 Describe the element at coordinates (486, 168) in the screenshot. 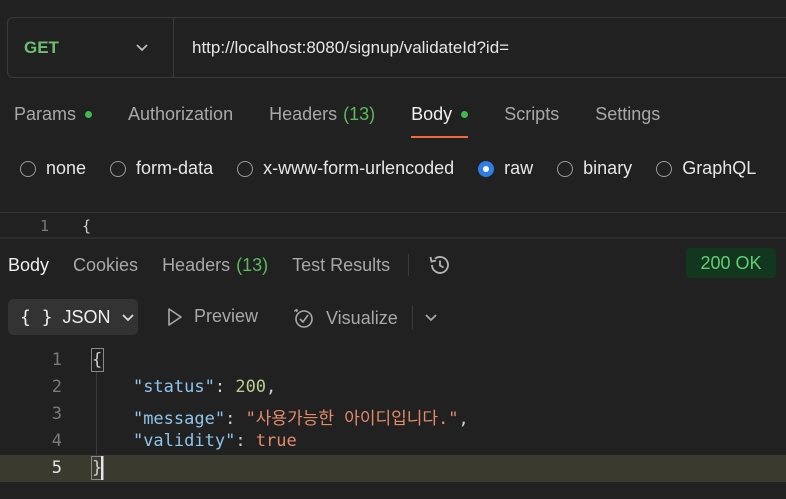

I see `radio-circle-selected` at that location.